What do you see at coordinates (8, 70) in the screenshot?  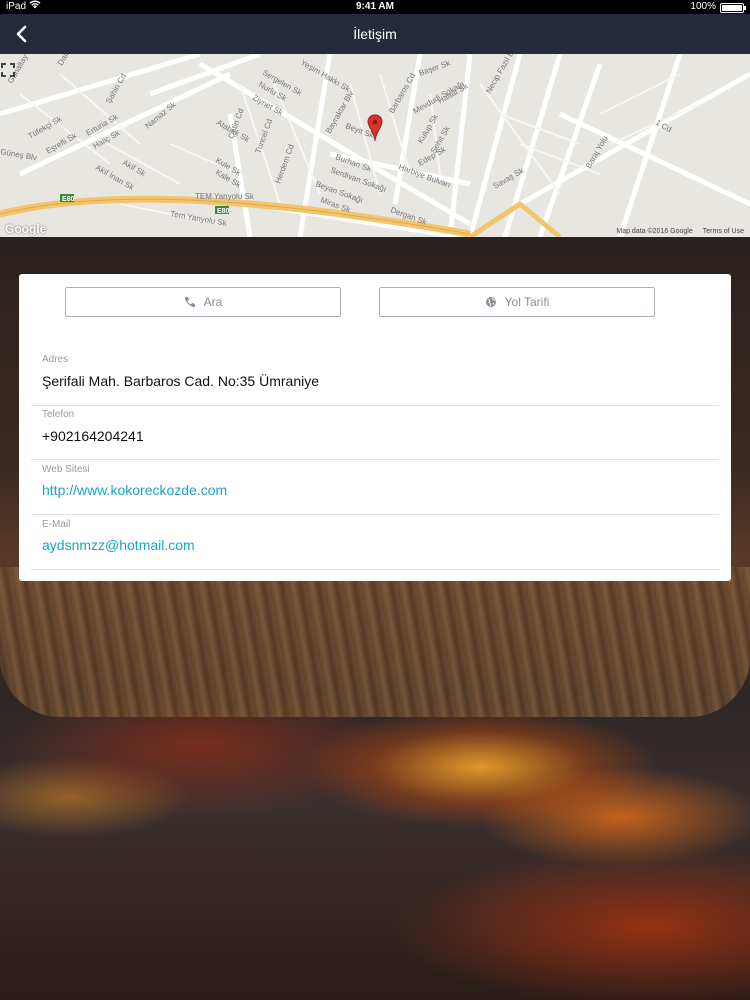 I see `fullscreen-icon` at bounding box center [8, 70].